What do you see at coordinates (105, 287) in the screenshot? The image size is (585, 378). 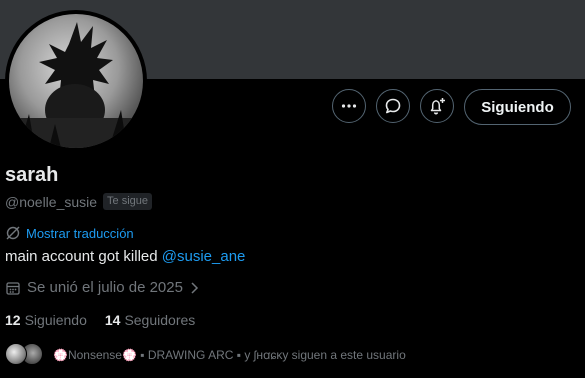 I see `joined-text: Se unió el julio de 2025` at bounding box center [105, 287].